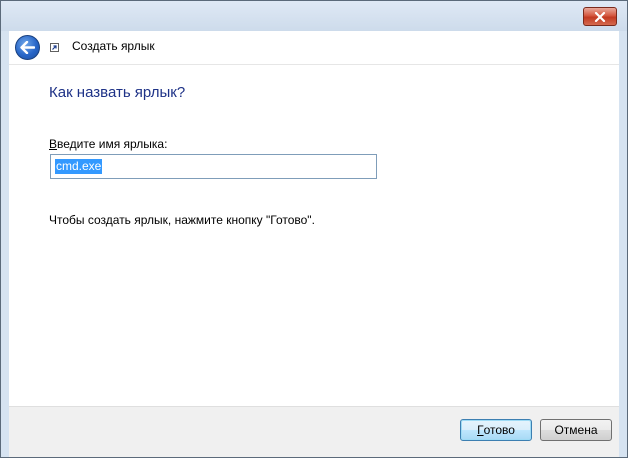 This screenshot has width=628, height=458. Describe the element at coordinates (117, 92) in the screenshot. I see `page-heading: Как назвать ярлык?` at that location.